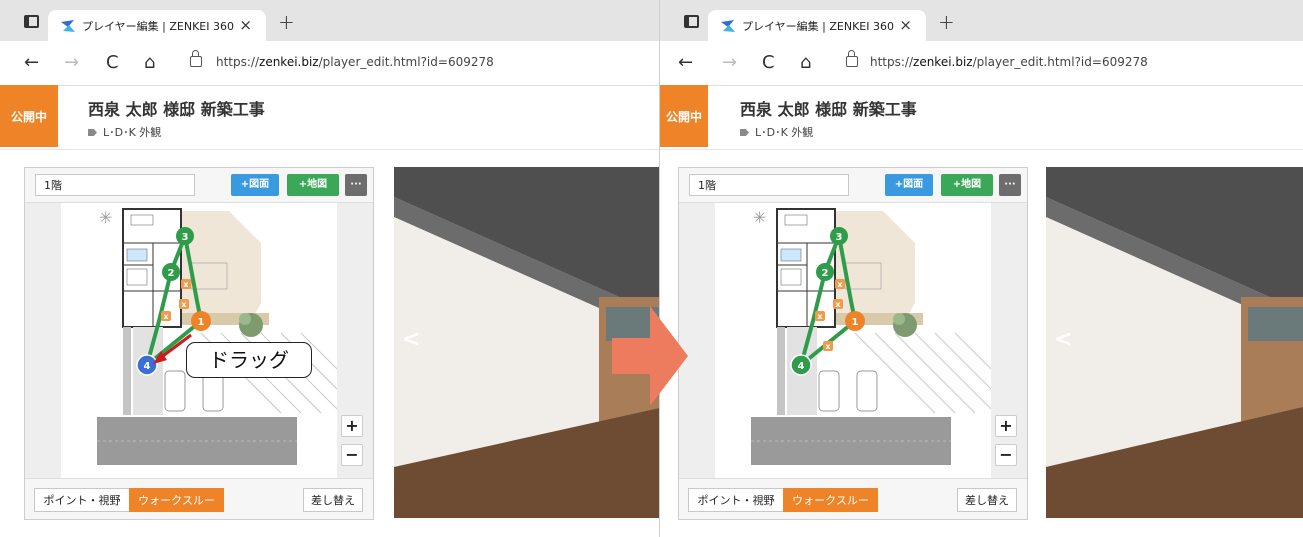 The image size is (1303, 537). I want to click on map-canvas: ✳ x x x x 3 2 1 4 + −, so click(853, 341).